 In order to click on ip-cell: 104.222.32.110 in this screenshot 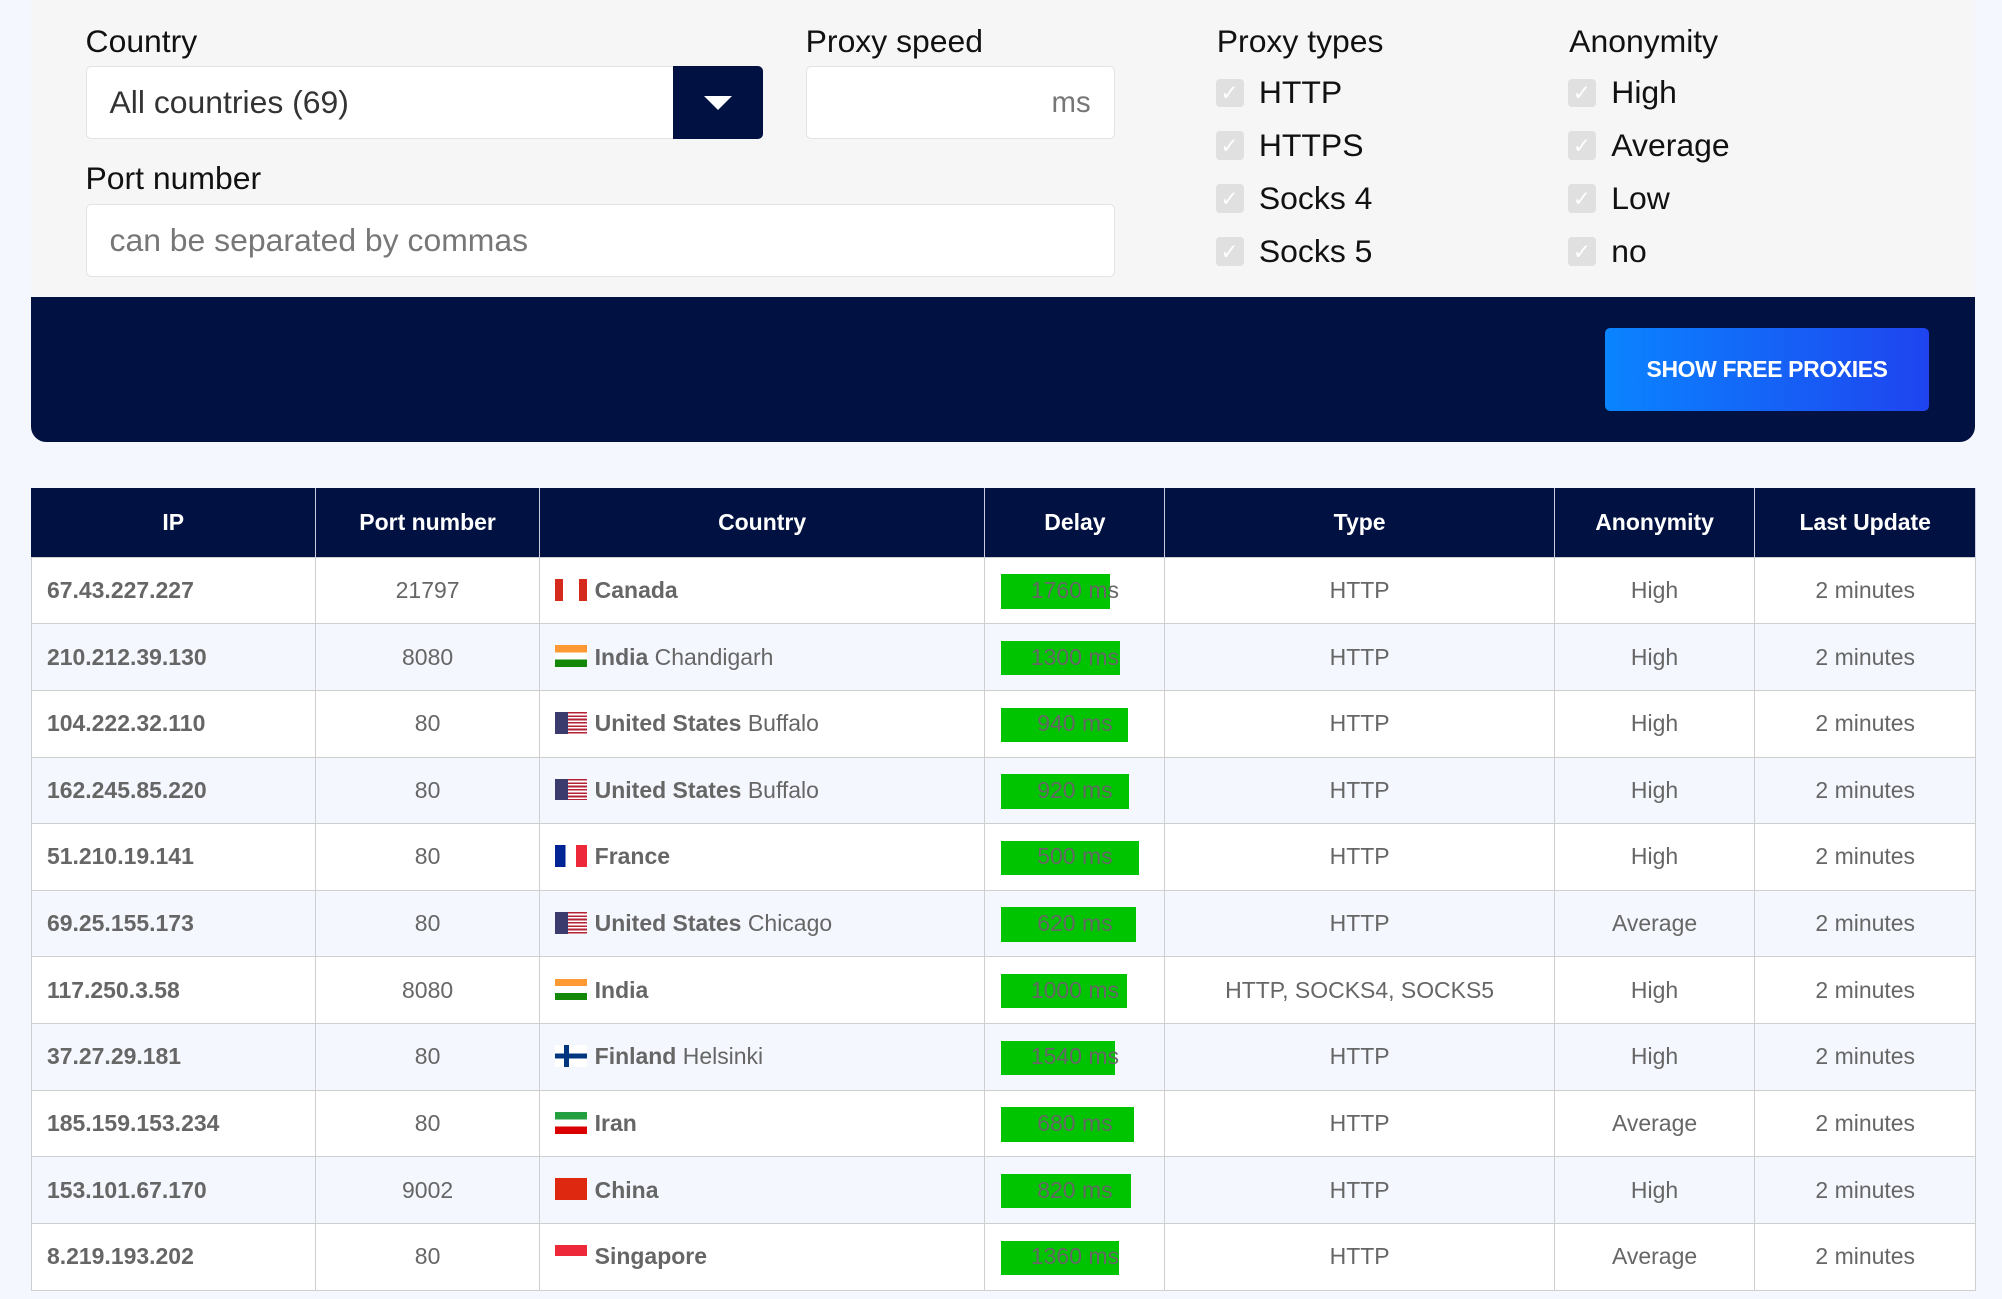, I will do `click(173, 723)`.